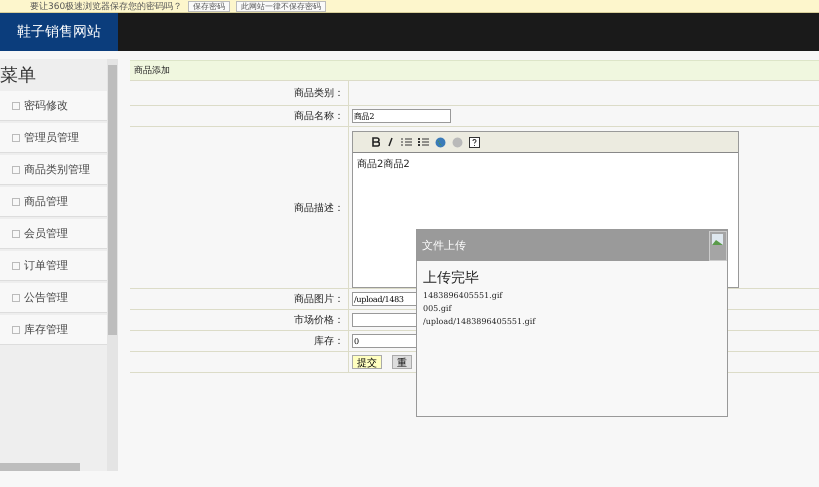 The height and width of the screenshot is (487, 819). Describe the element at coordinates (402, 362) in the screenshot. I see `form-button: 重` at that location.